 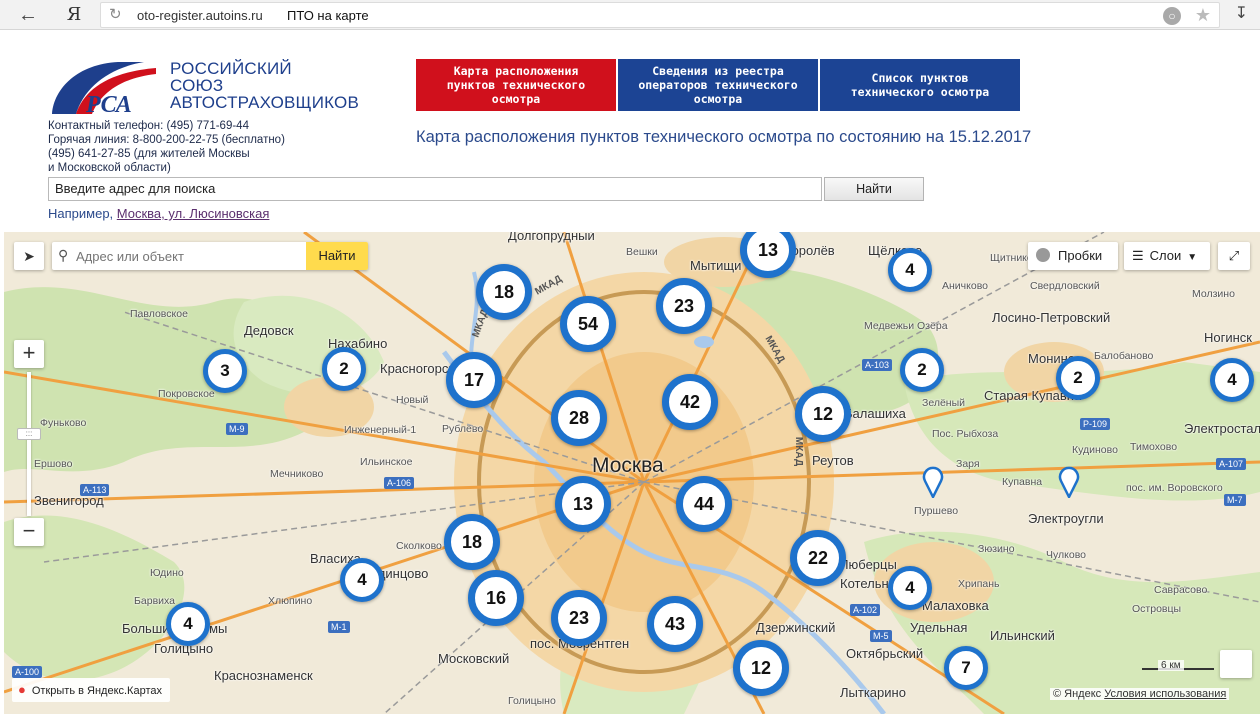 I want to click on search-engine-button: Я, so click(x=74, y=15).